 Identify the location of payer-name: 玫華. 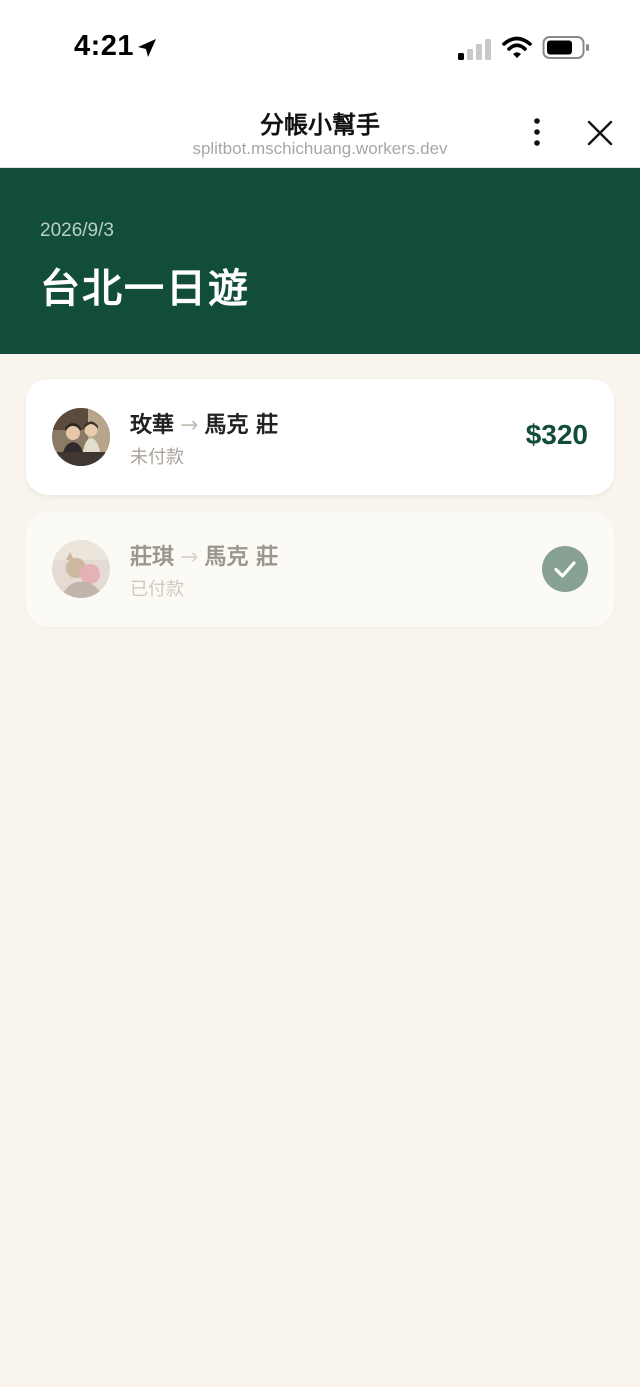
(152, 425).